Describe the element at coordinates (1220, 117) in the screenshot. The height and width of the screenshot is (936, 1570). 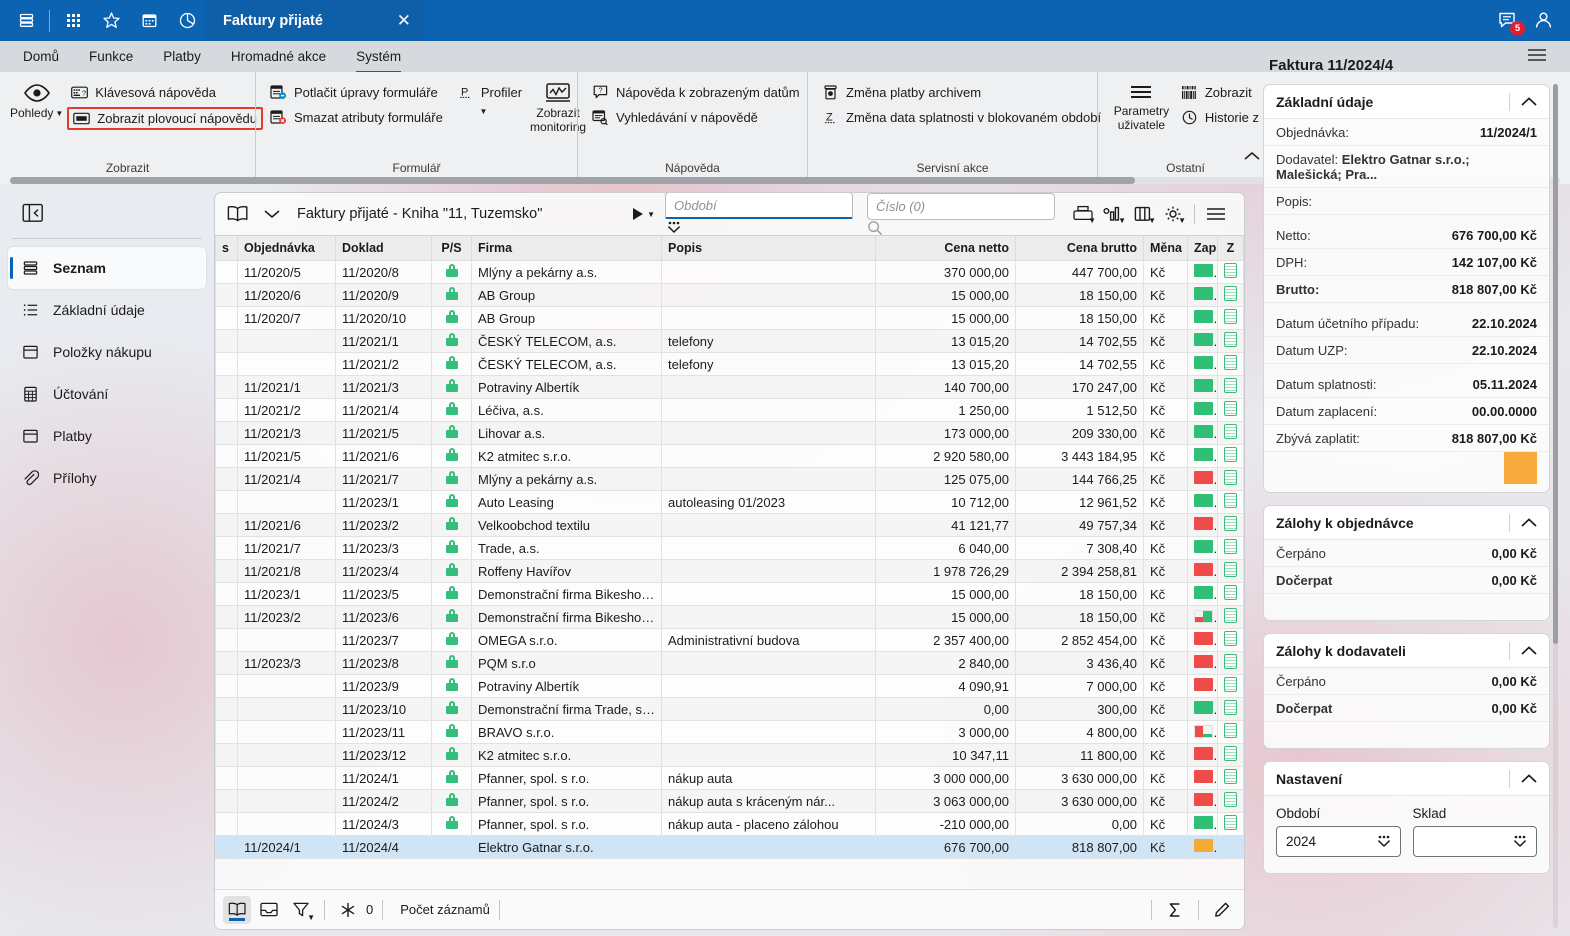
I see `historie-z-button: Historie z` at that location.